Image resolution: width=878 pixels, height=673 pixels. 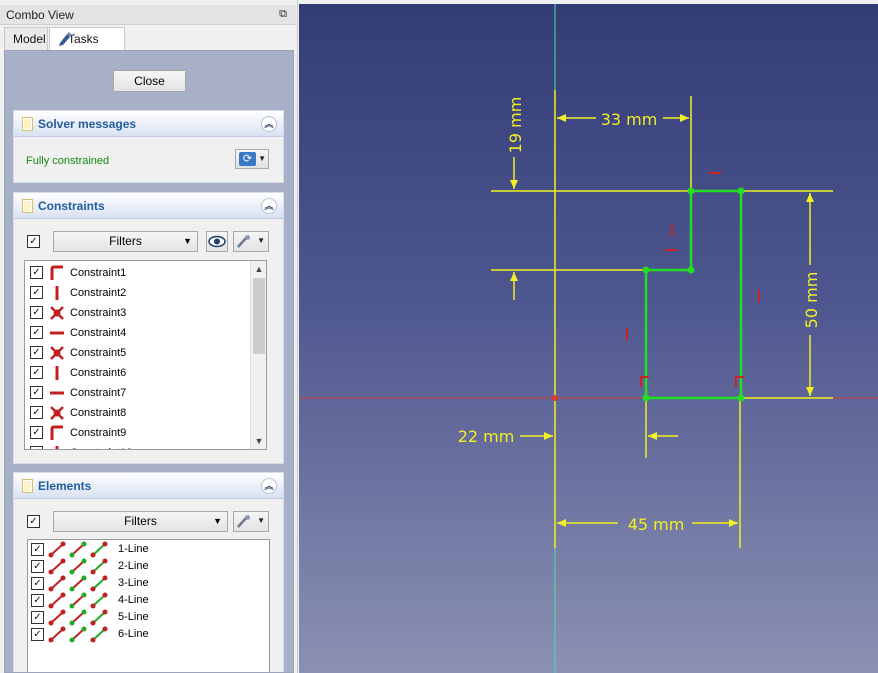 I want to click on sketch-vertices, so click(x=693, y=294).